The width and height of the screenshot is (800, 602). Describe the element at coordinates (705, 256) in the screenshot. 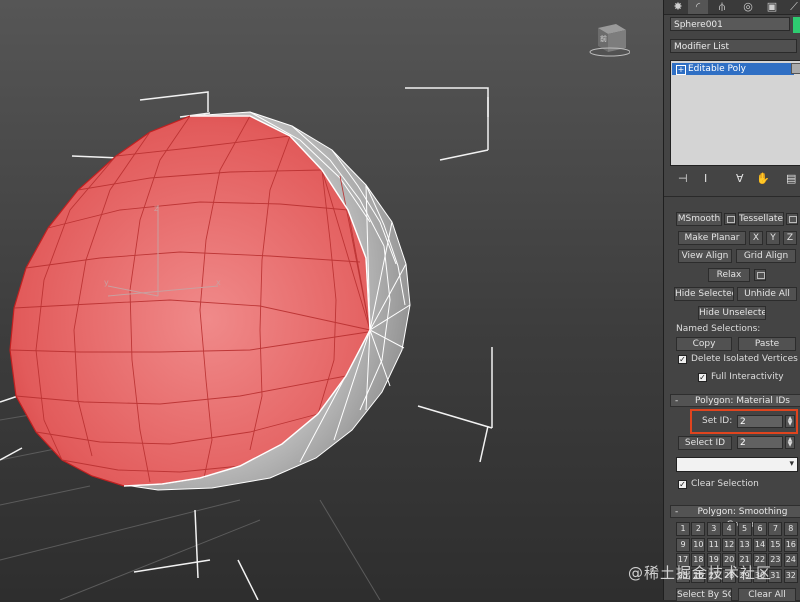

I see `view-align-button: View Align` at that location.